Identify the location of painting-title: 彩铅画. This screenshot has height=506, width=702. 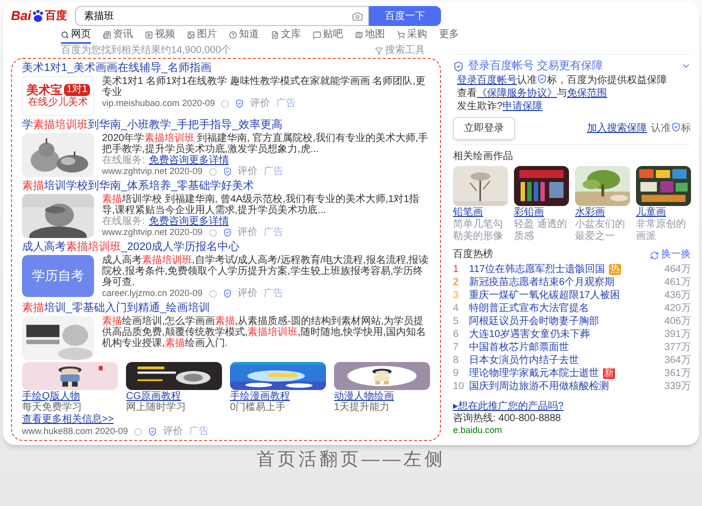
(541, 213).